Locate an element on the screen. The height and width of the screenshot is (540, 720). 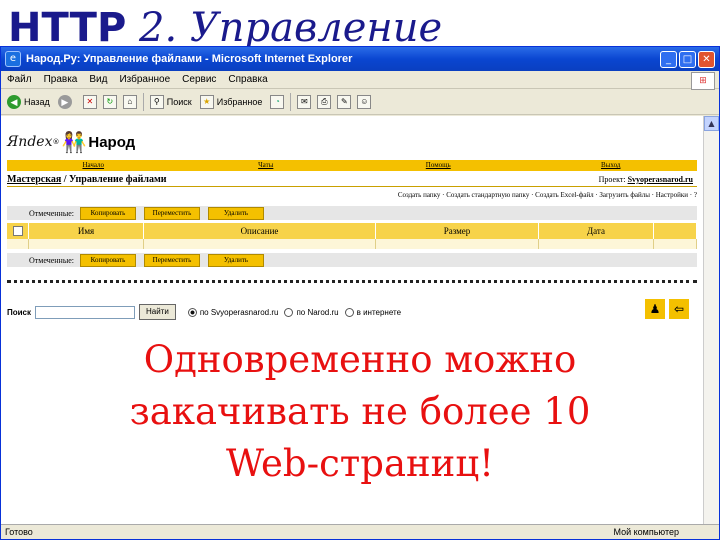
ie-icon: e is located at coordinates (13, 59).